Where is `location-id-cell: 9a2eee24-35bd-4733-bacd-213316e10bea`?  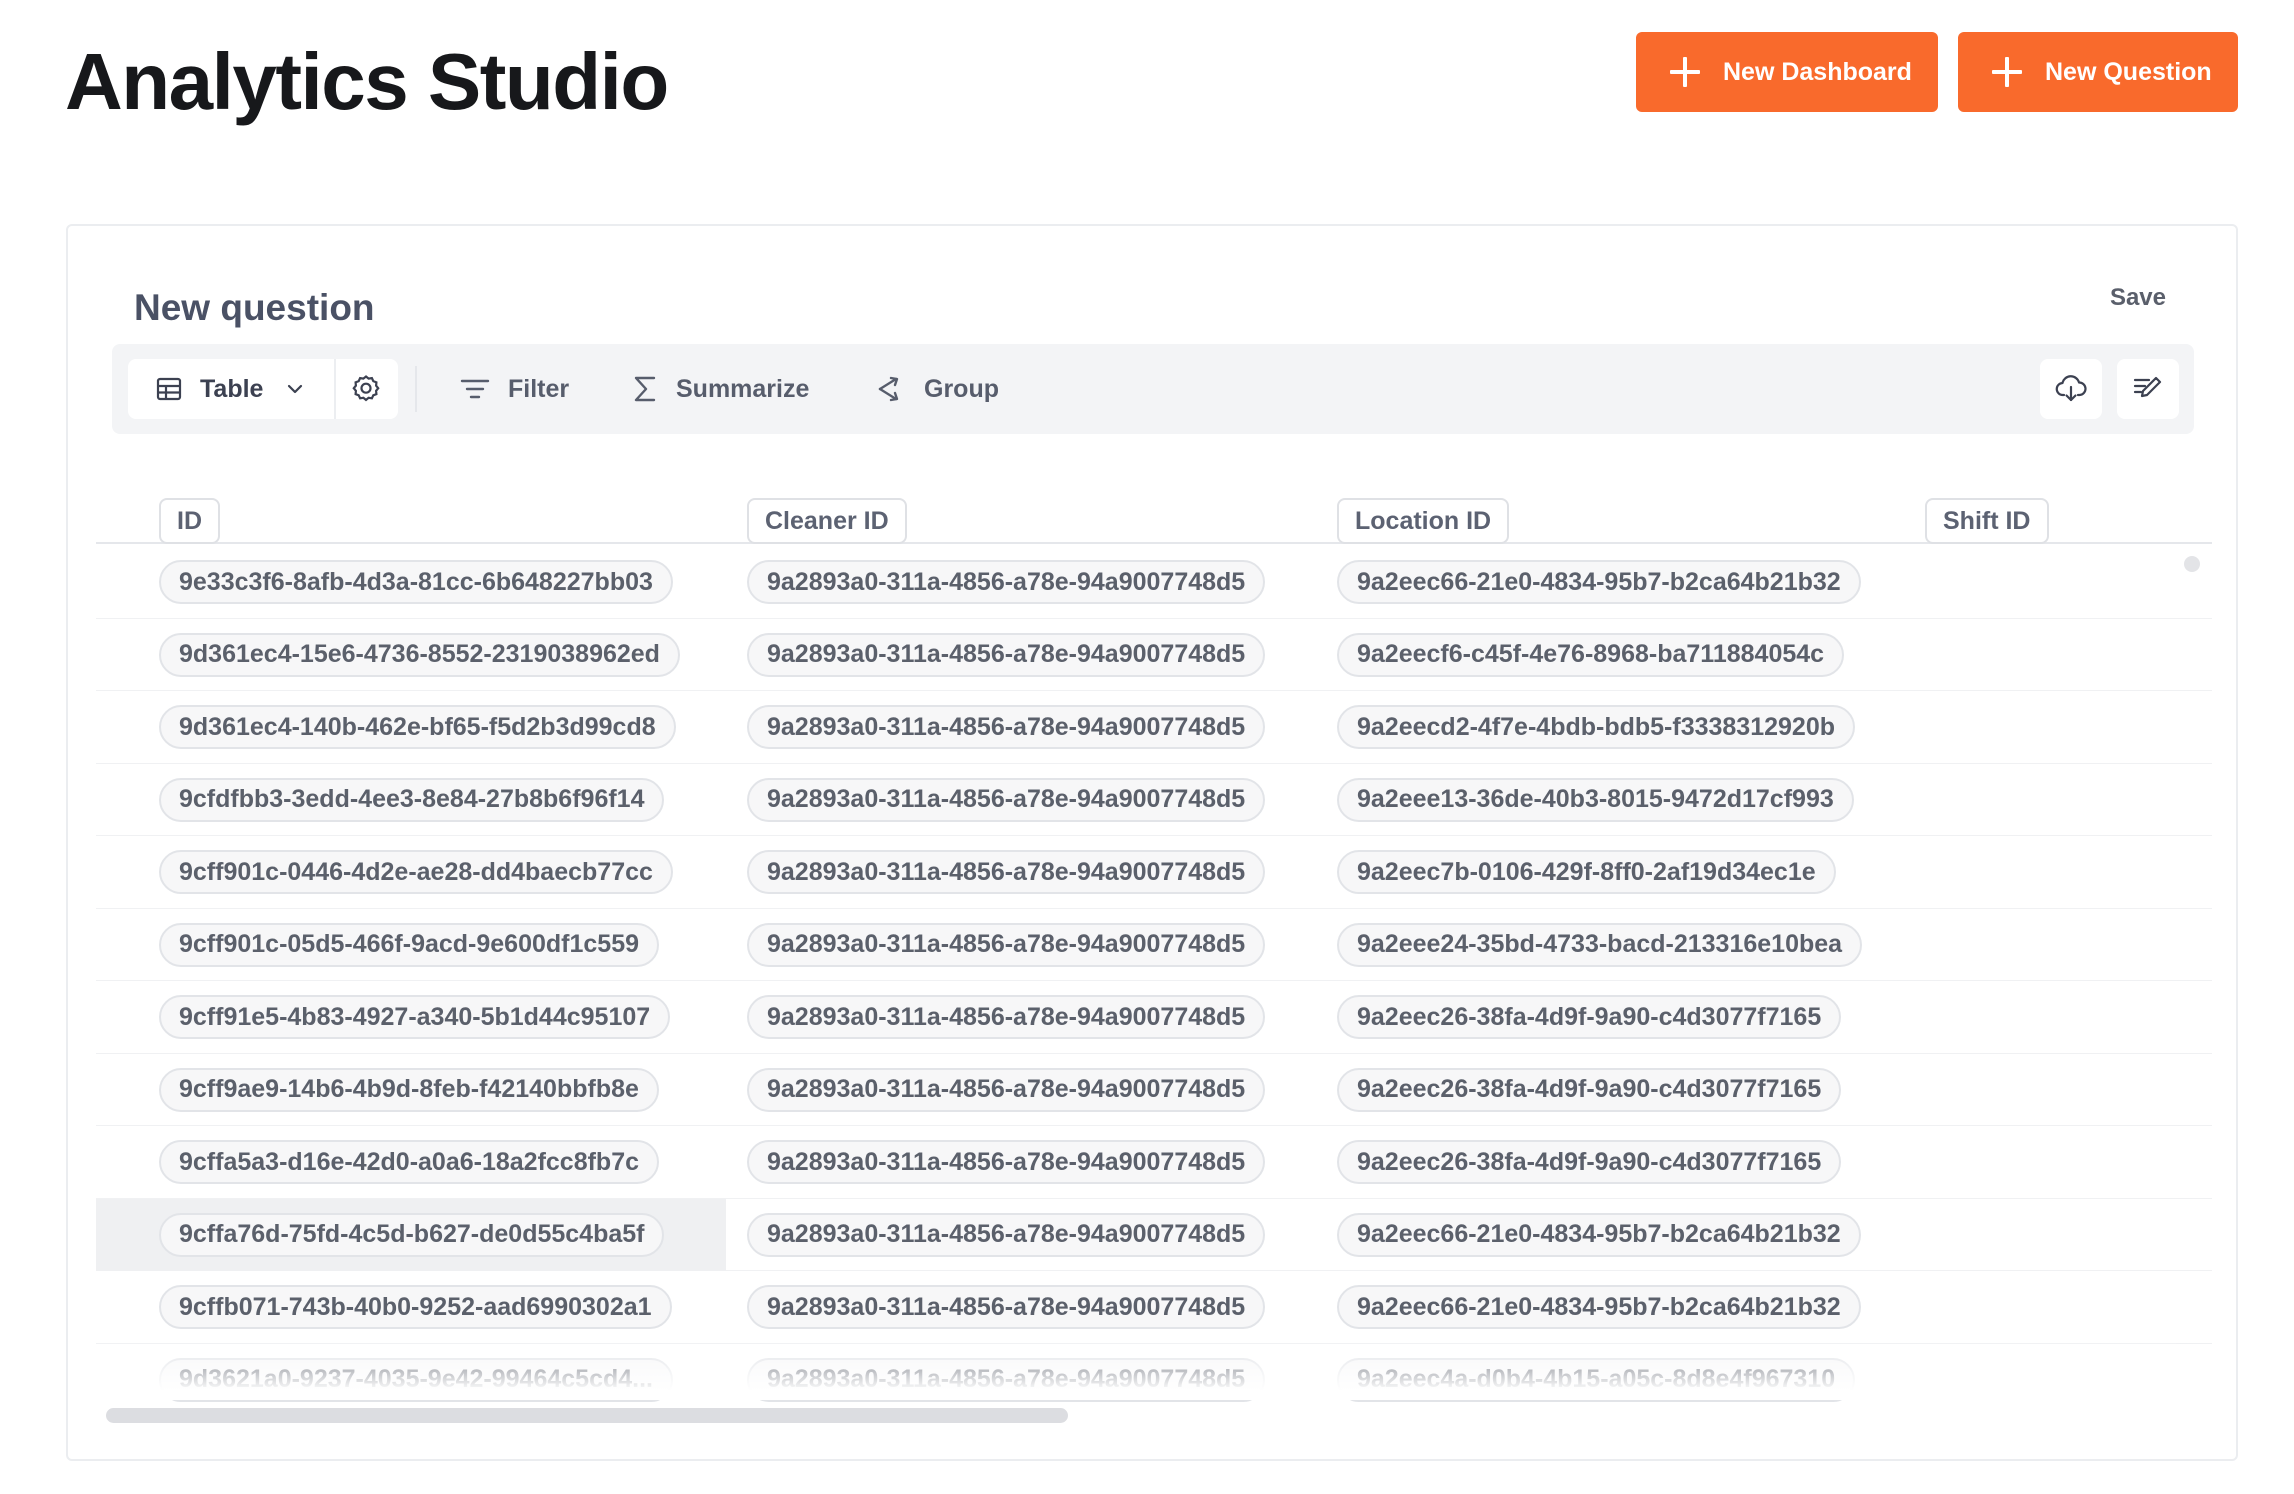 location-id-cell: 9a2eee24-35bd-4733-bacd-213316e10bea is located at coordinates (1600, 944).